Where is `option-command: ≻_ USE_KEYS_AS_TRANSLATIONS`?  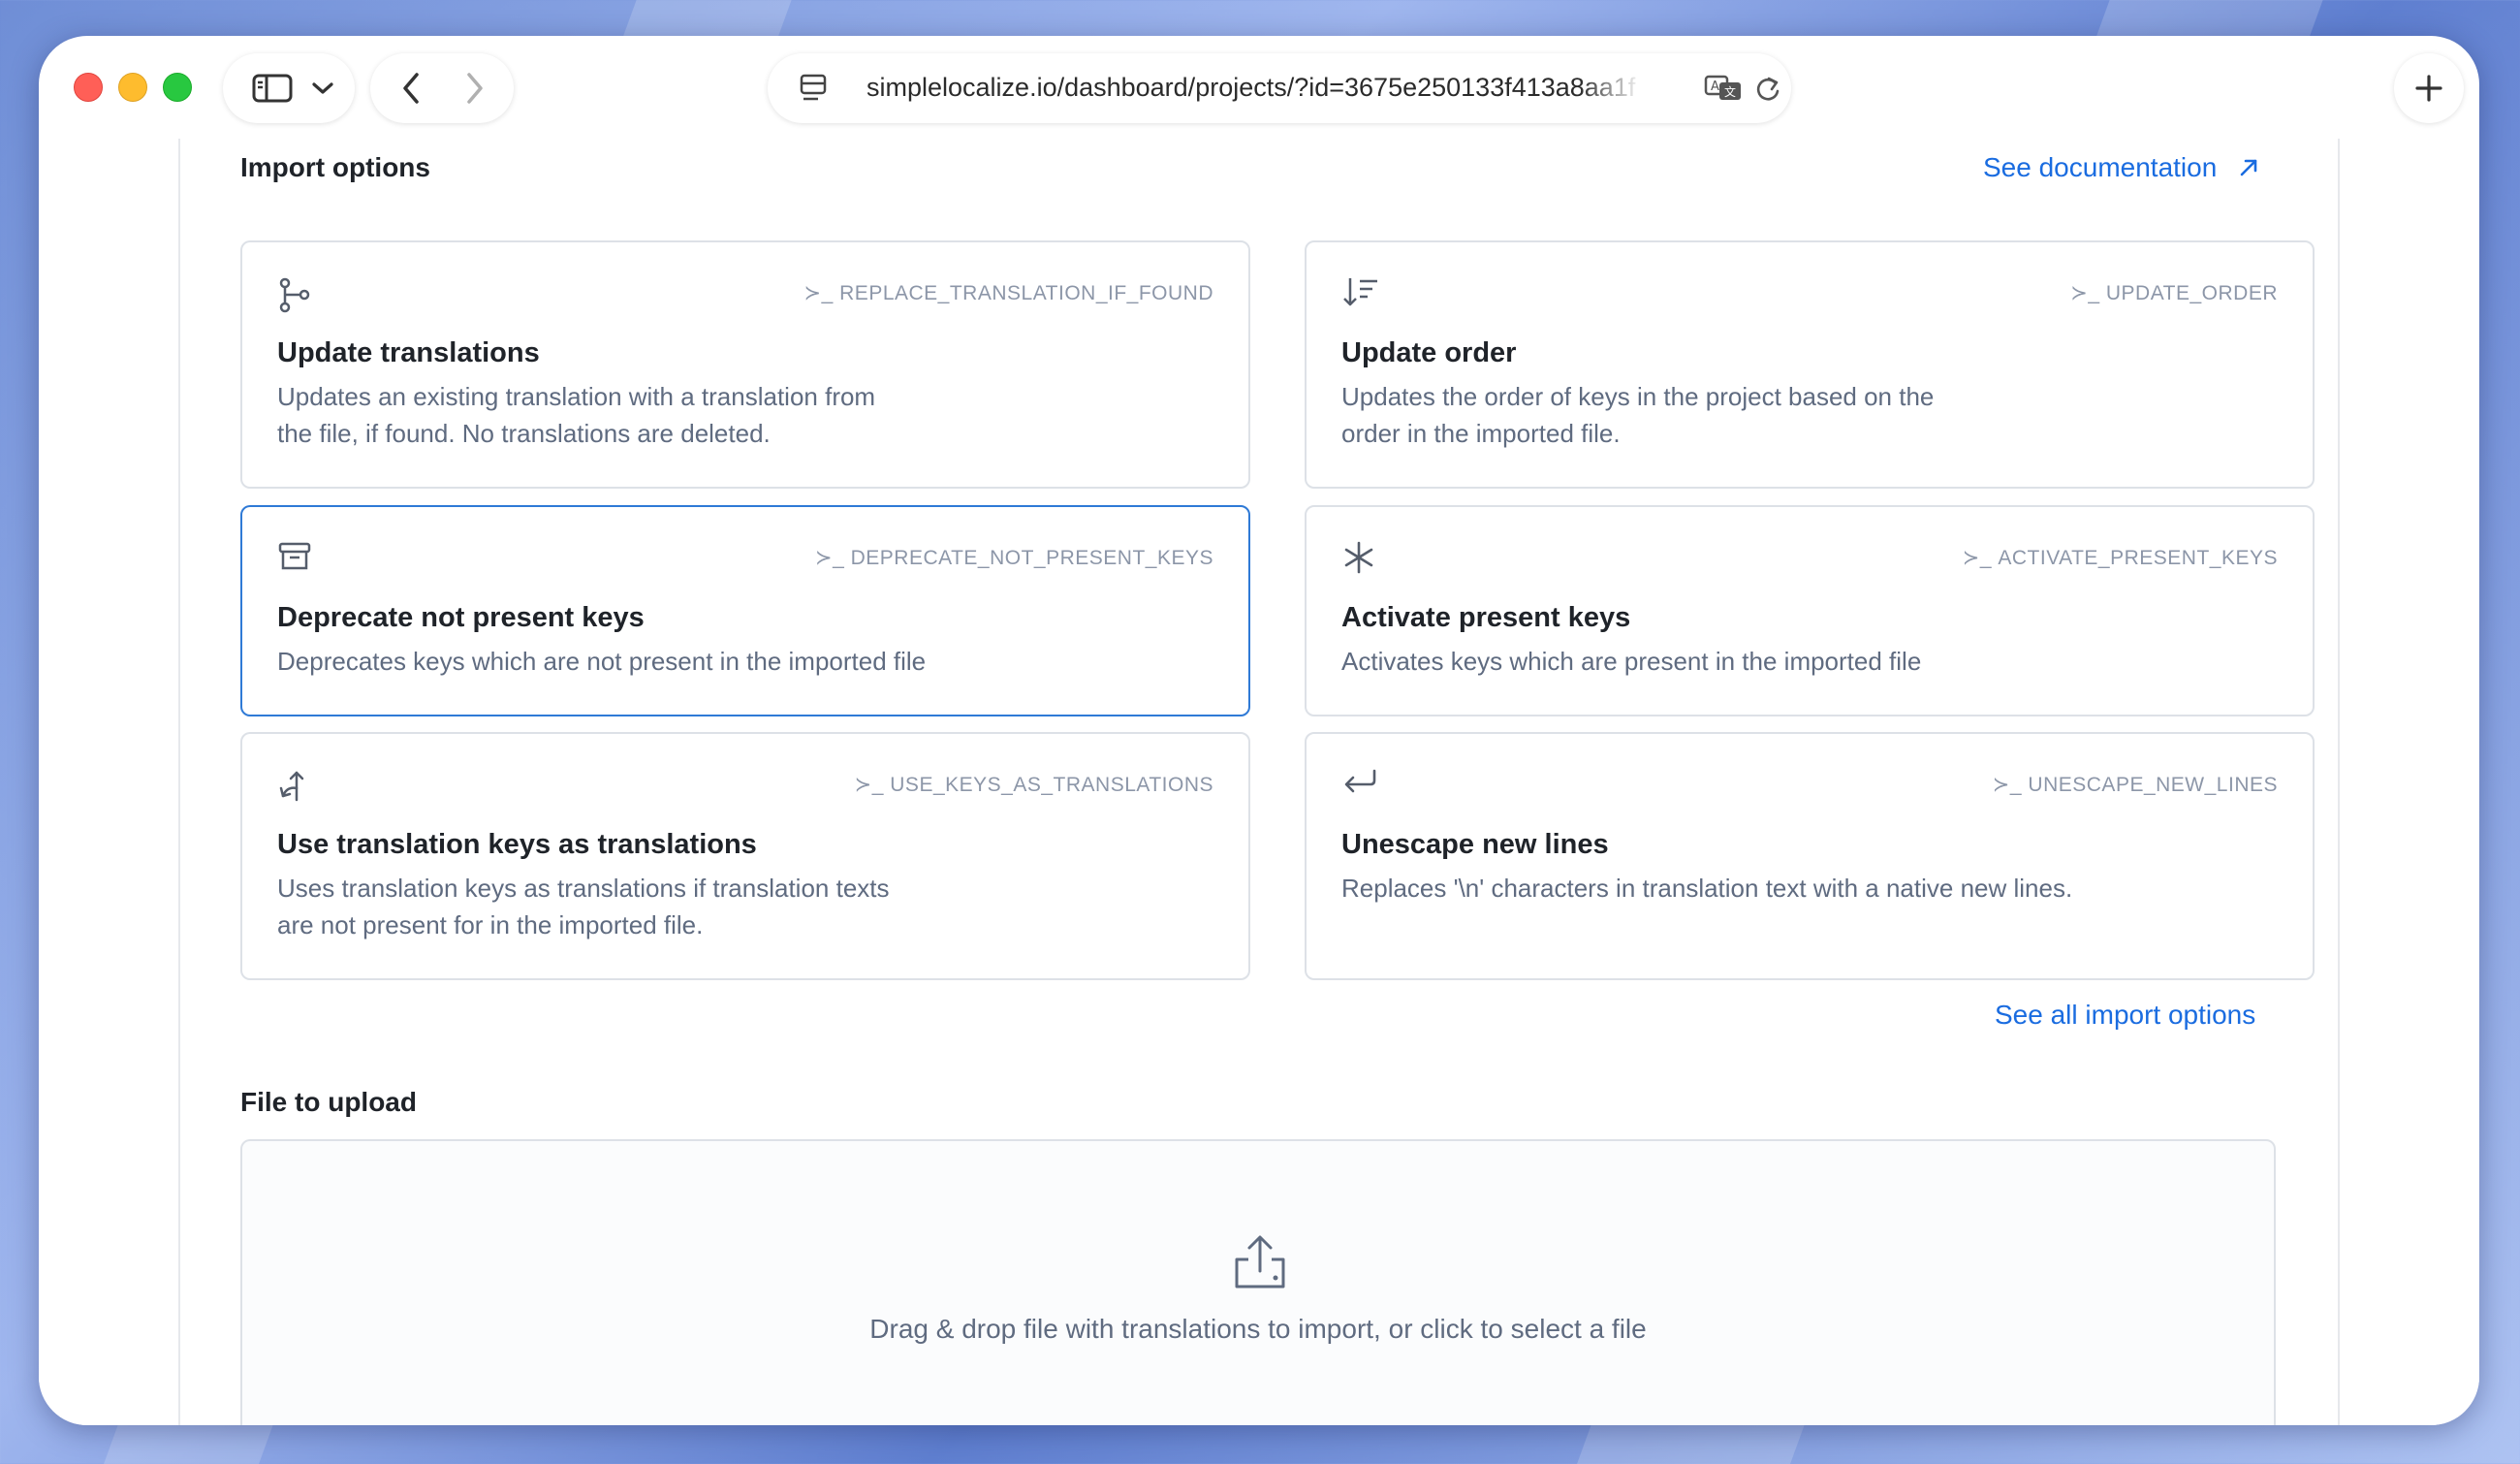
option-command: ≻_ USE_KEYS_AS_TRANSLATIONS is located at coordinates (1034, 785).